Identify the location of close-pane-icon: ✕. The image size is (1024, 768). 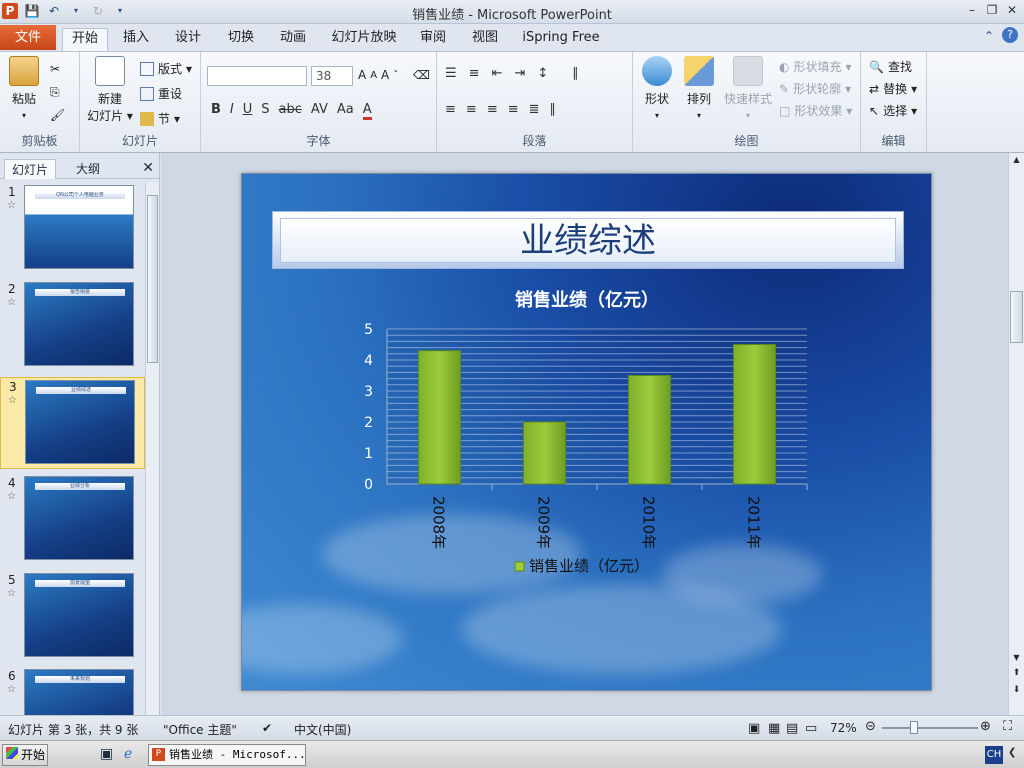
(148, 168).